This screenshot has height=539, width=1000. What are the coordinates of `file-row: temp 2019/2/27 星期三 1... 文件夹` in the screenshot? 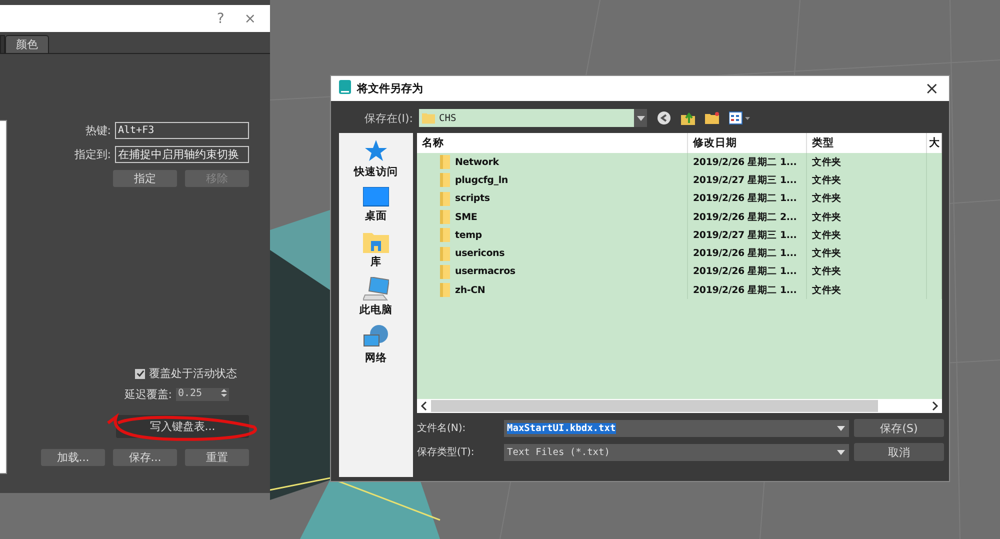 It's located at (679, 235).